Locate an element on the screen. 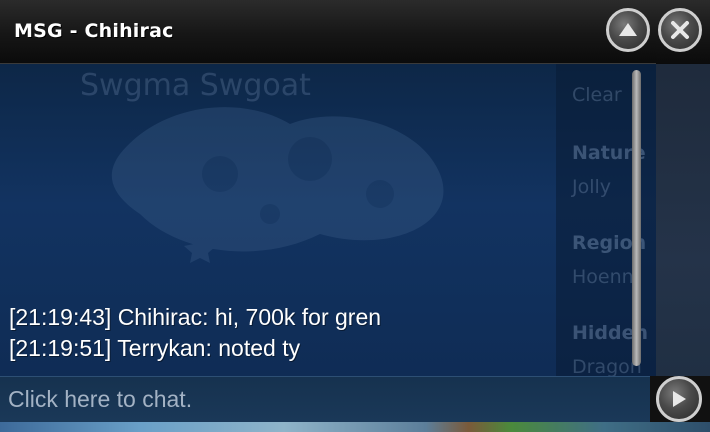  window-title: MSG - Chihirac is located at coordinates (94, 31).